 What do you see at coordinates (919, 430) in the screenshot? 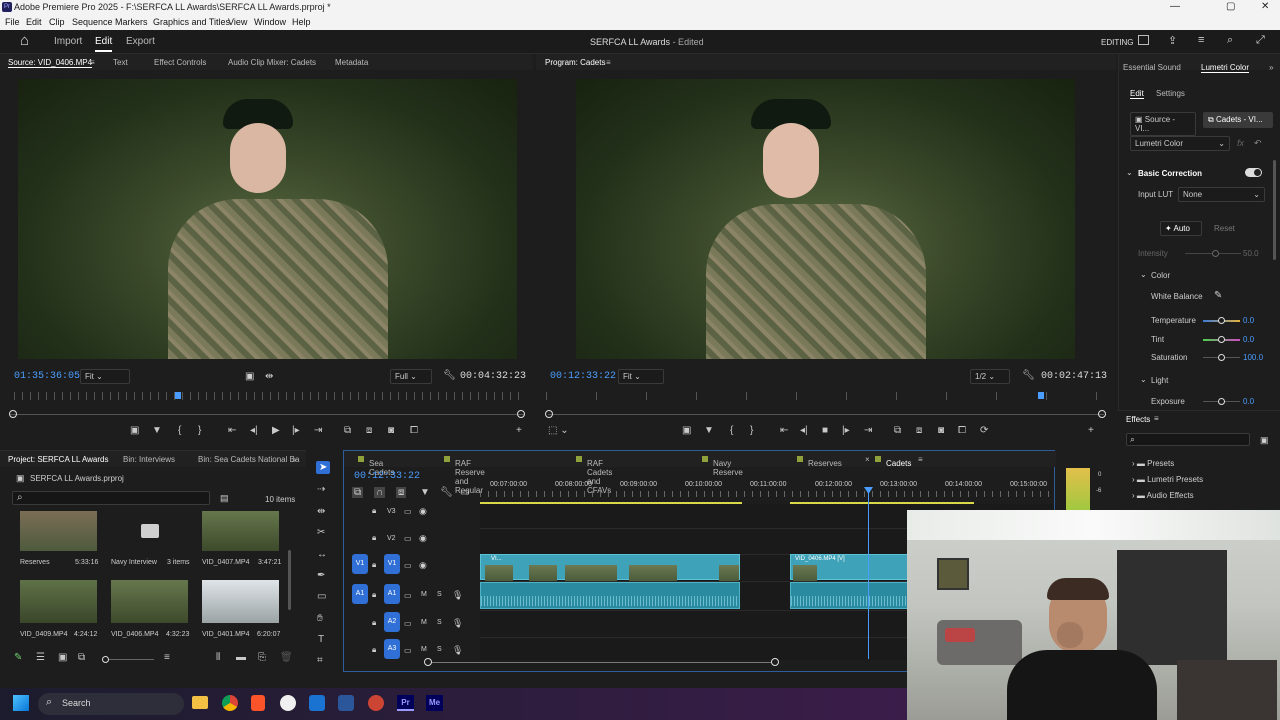
I see `trim-icon: ⧈` at bounding box center [919, 430].